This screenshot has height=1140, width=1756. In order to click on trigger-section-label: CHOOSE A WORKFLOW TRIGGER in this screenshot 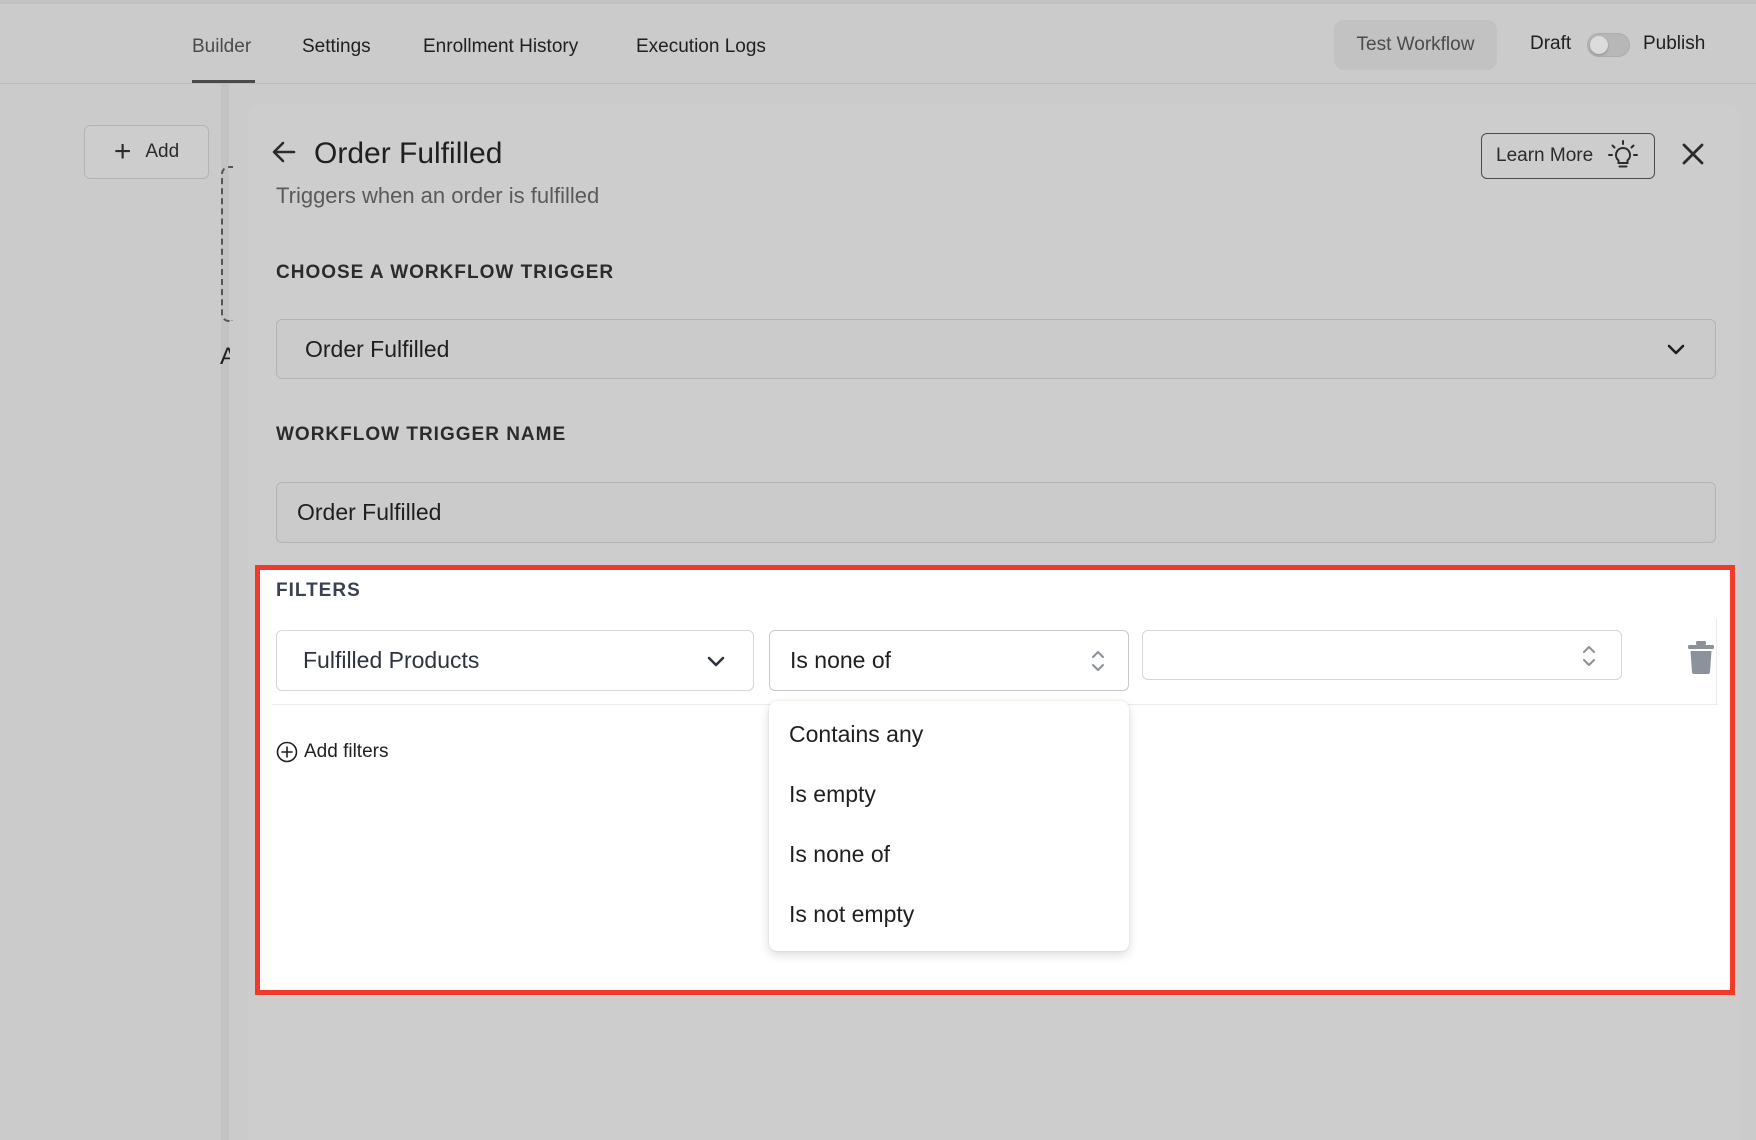, I will do `click(445, 272)`.